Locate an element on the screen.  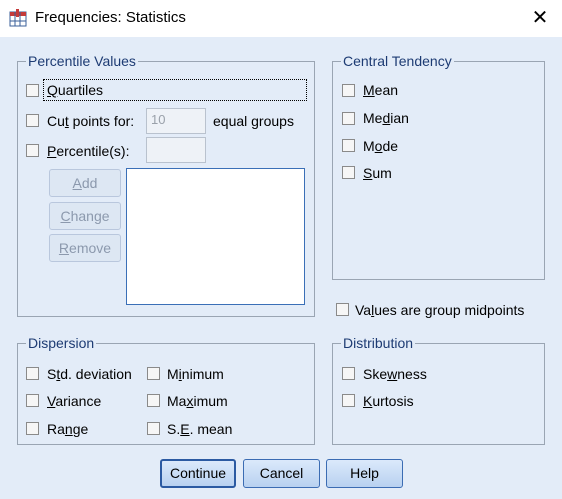
variance-label: Variance is located at coordinates (74, 401).